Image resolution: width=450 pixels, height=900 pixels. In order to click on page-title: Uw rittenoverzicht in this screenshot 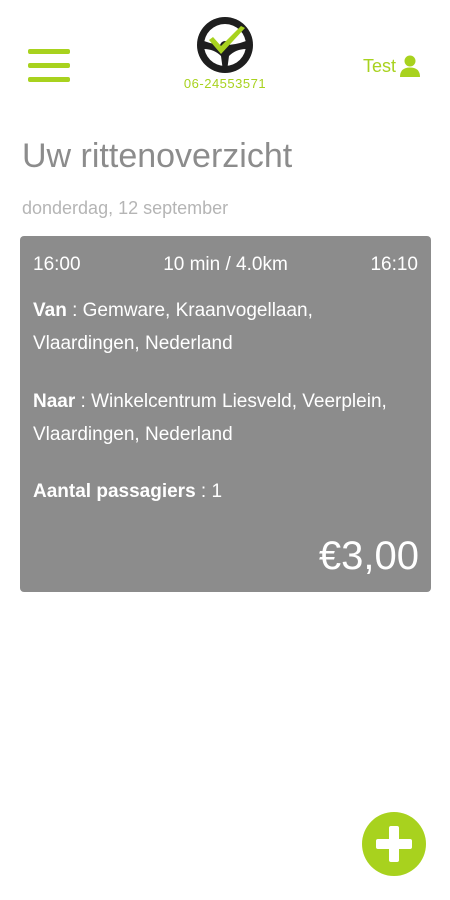, I will do `click(157, 156)`.